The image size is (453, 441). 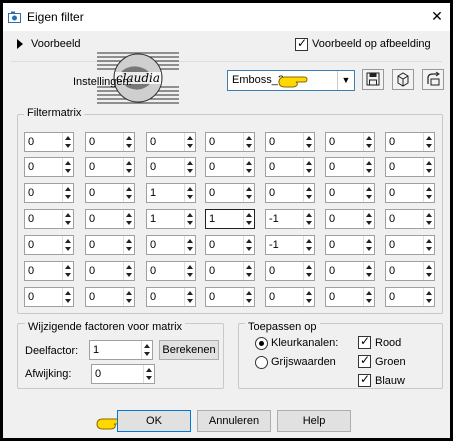 I want to click on compute-button: Berekenen, so click(x=189, y=350).